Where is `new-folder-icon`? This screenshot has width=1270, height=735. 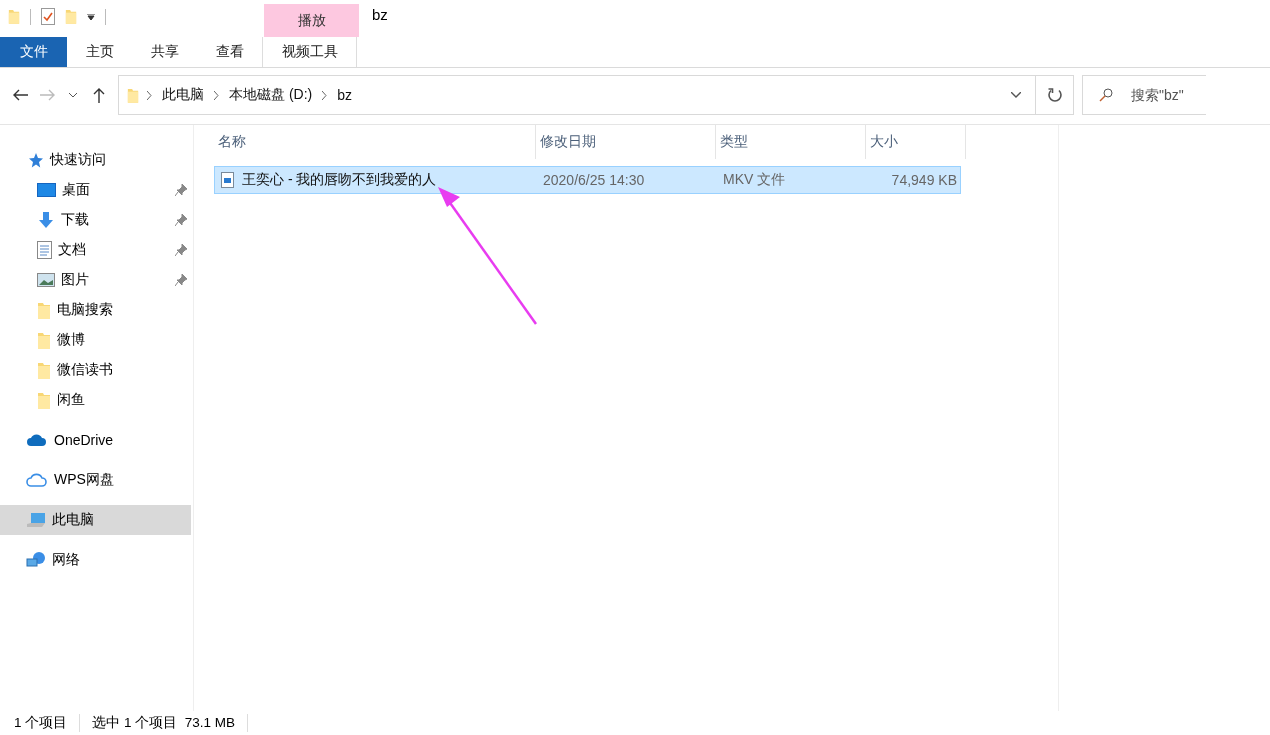 new-folder-icon is located at coordinates (71, 16).